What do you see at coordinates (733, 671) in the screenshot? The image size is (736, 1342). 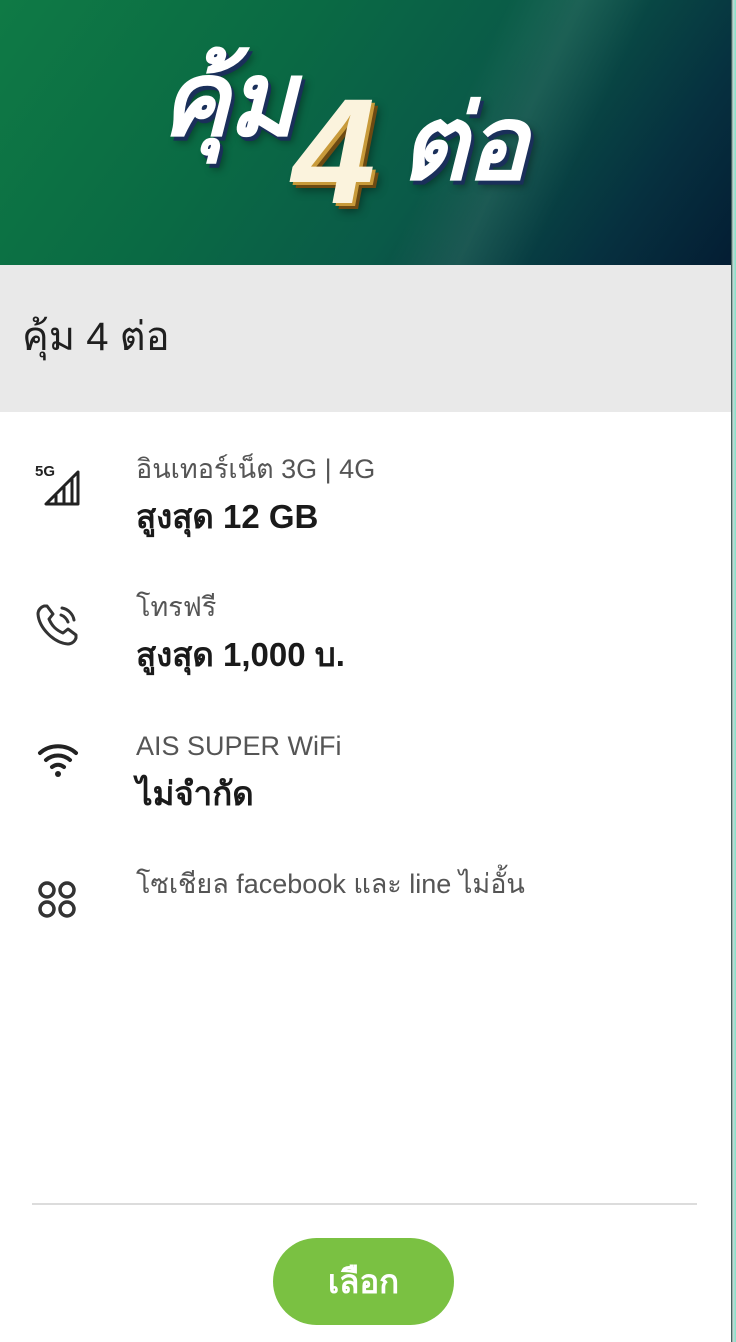 I see `card-edge` at bounding box center [733, 671].